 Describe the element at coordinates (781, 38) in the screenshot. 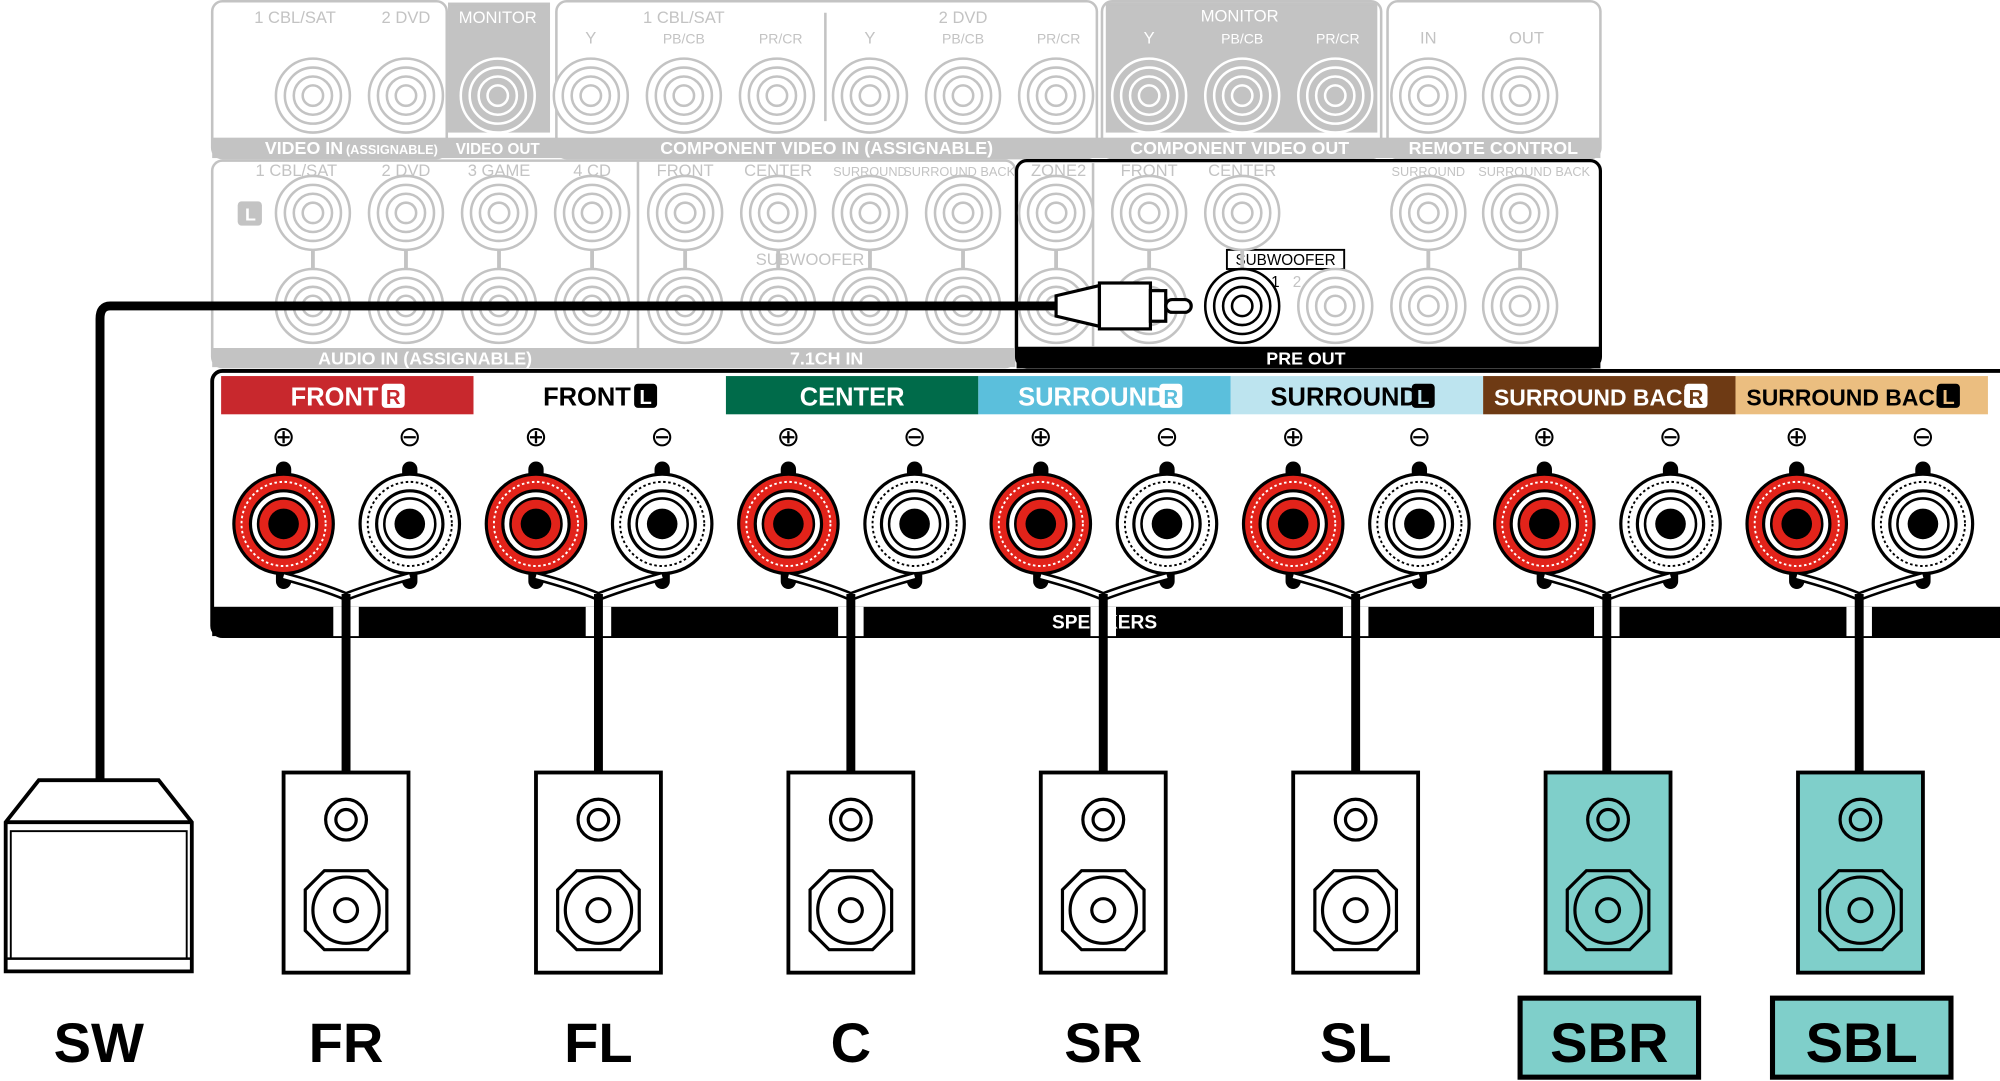

I see `comp-in-pr-1: PR/CR` at that location.